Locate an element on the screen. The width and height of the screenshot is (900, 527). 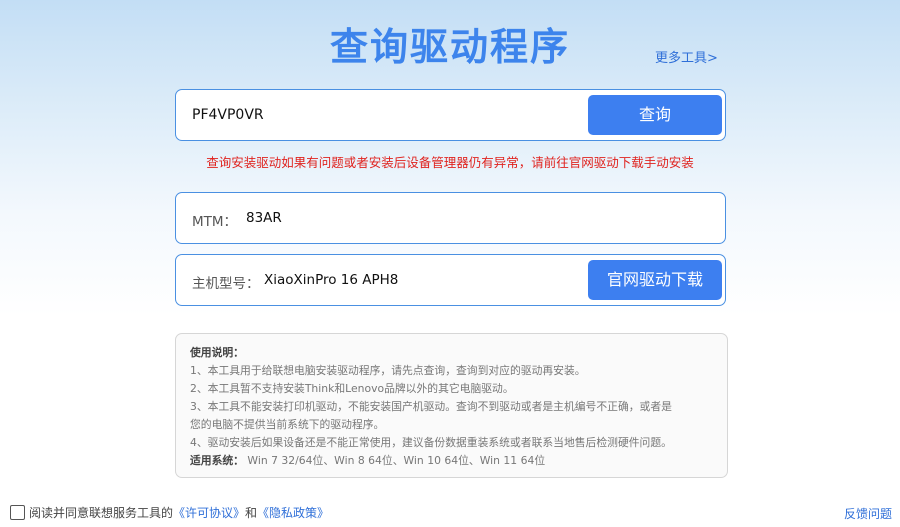
mtm-label: MTM： is located at coordinates (215, 222).